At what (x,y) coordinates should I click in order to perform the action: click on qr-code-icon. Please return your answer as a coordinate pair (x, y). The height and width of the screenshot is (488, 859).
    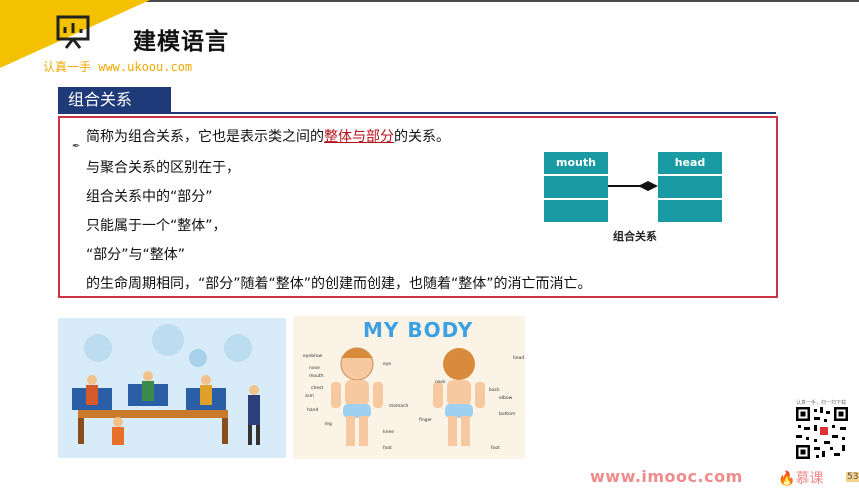
    Looking at the image, I should click on (822, 433).